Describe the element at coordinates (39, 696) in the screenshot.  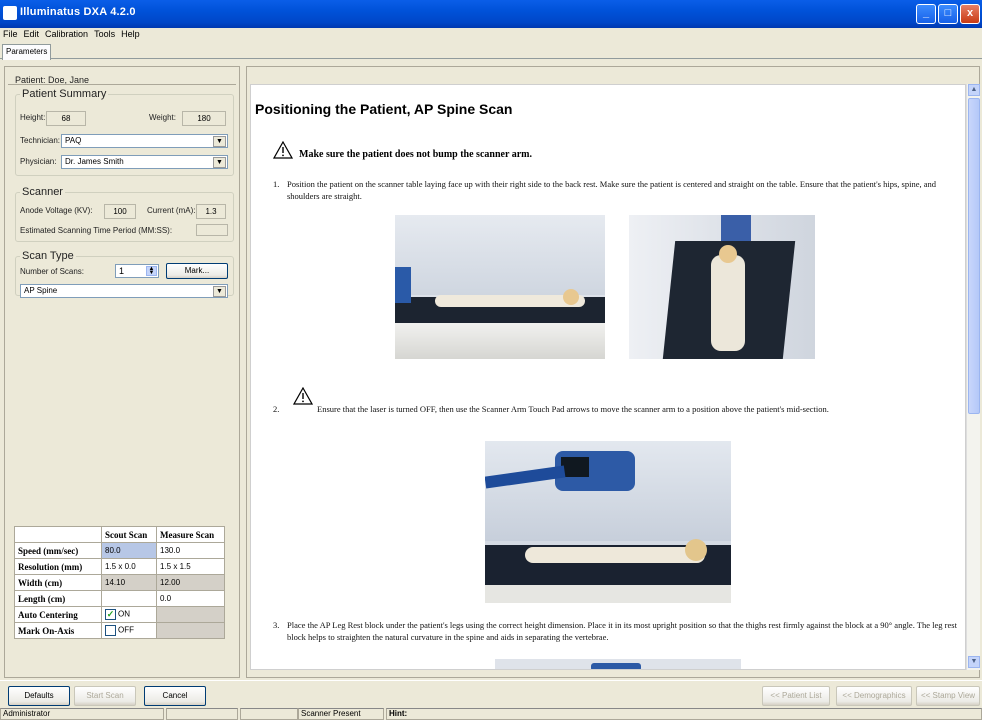
I see `defaults-button: Defaults` at that location.